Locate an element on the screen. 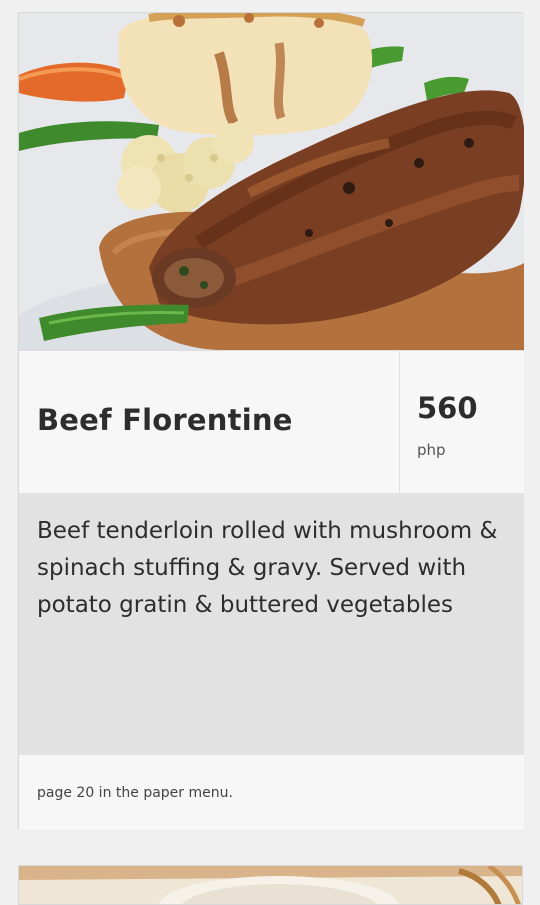 This screenshot has width=540, height=905. item-header: Beef Florentine 560 php is located at coordinates (271, 422).